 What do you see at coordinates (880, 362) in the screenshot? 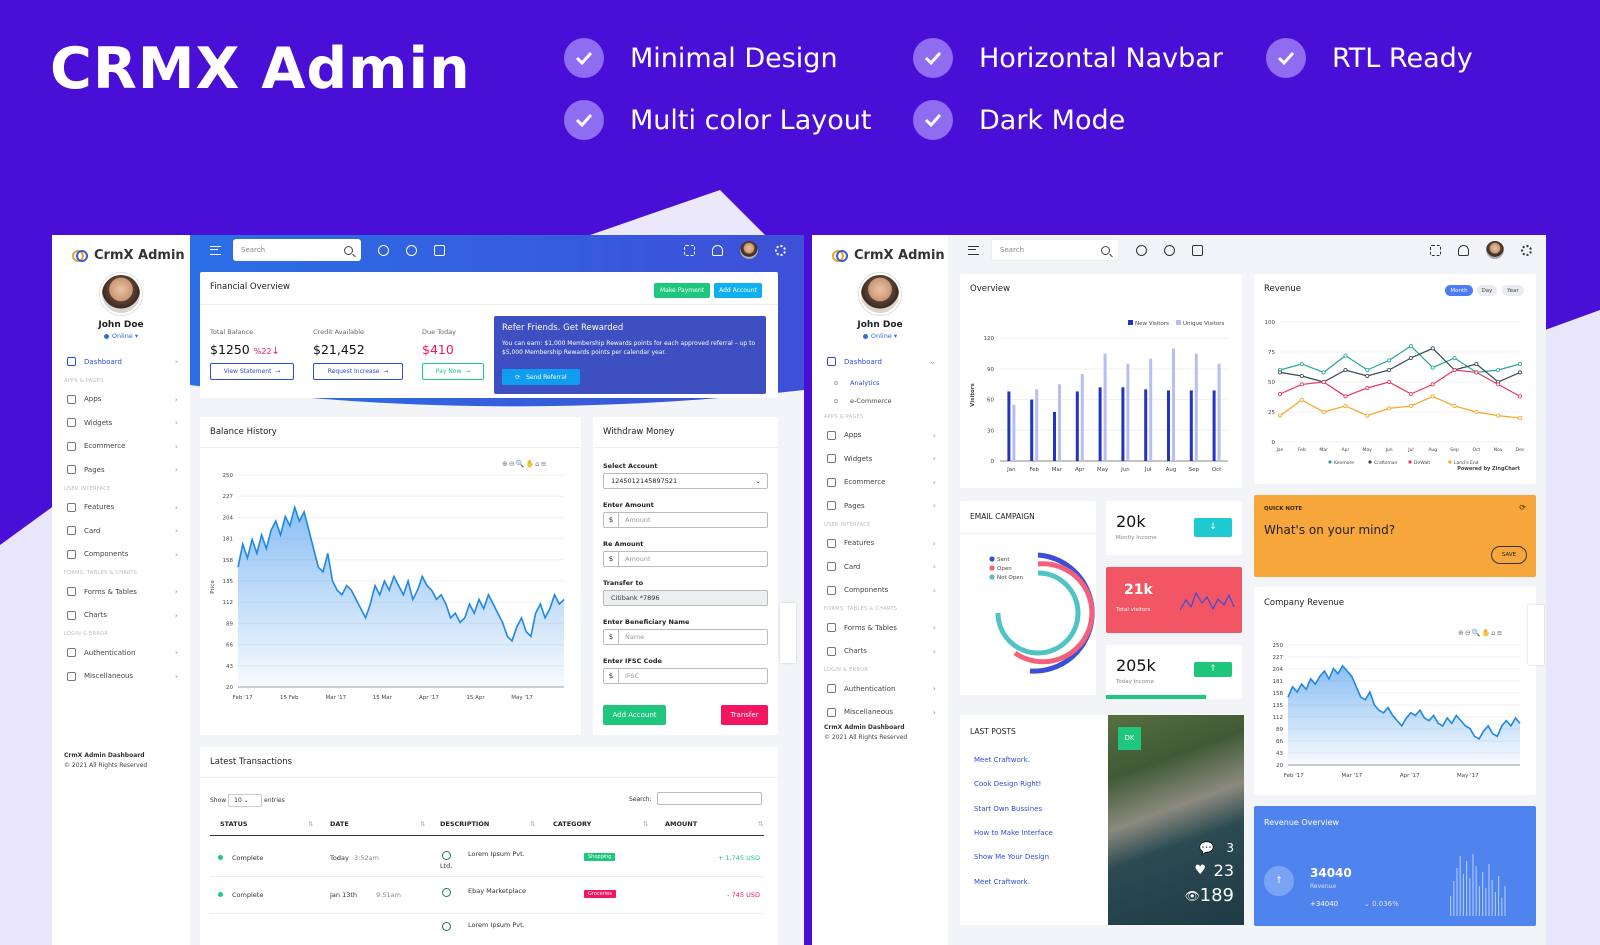
I see `sidebar-item-dashboard: Dashboard ⌄` at bounding box center [880, 362].